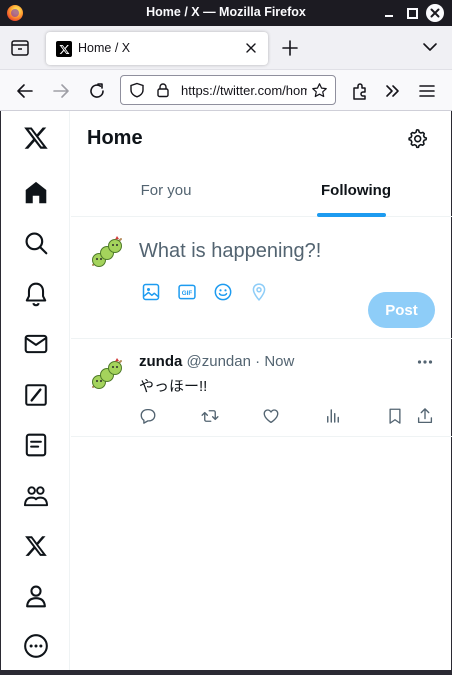 This screenshot has height=675, width=452. I want to click on emoji-icon, so click(223, 292).